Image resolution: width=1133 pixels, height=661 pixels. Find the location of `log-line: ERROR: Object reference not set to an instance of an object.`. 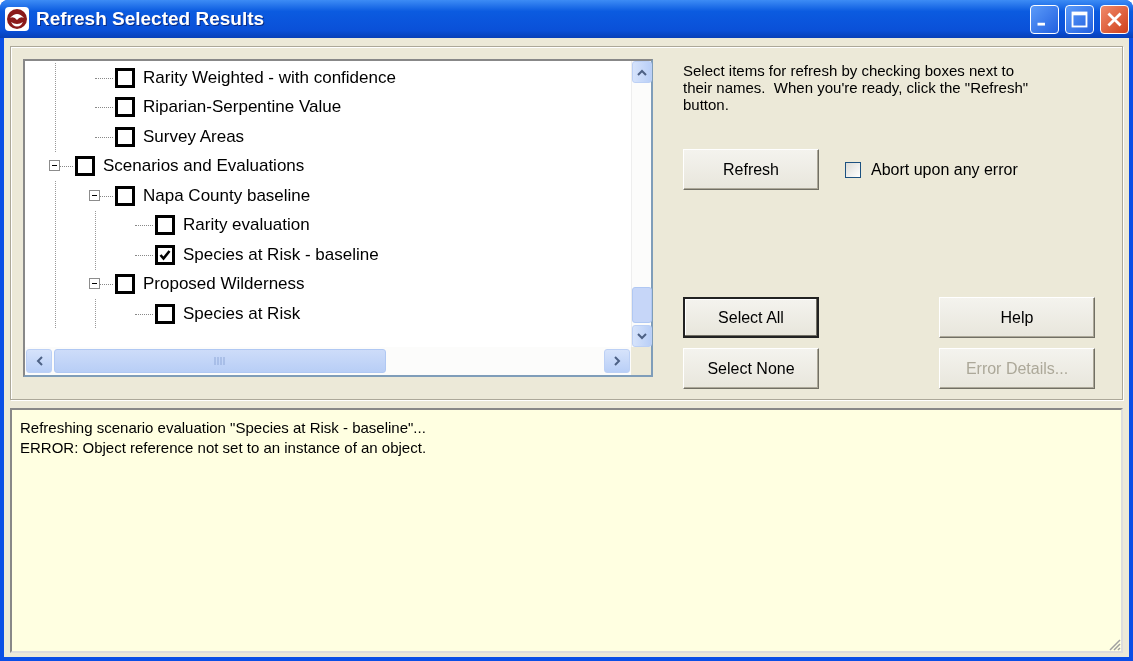

log-line: ERROR: Object reference not set to an instance of an object. is located at coordinates (223, 448).